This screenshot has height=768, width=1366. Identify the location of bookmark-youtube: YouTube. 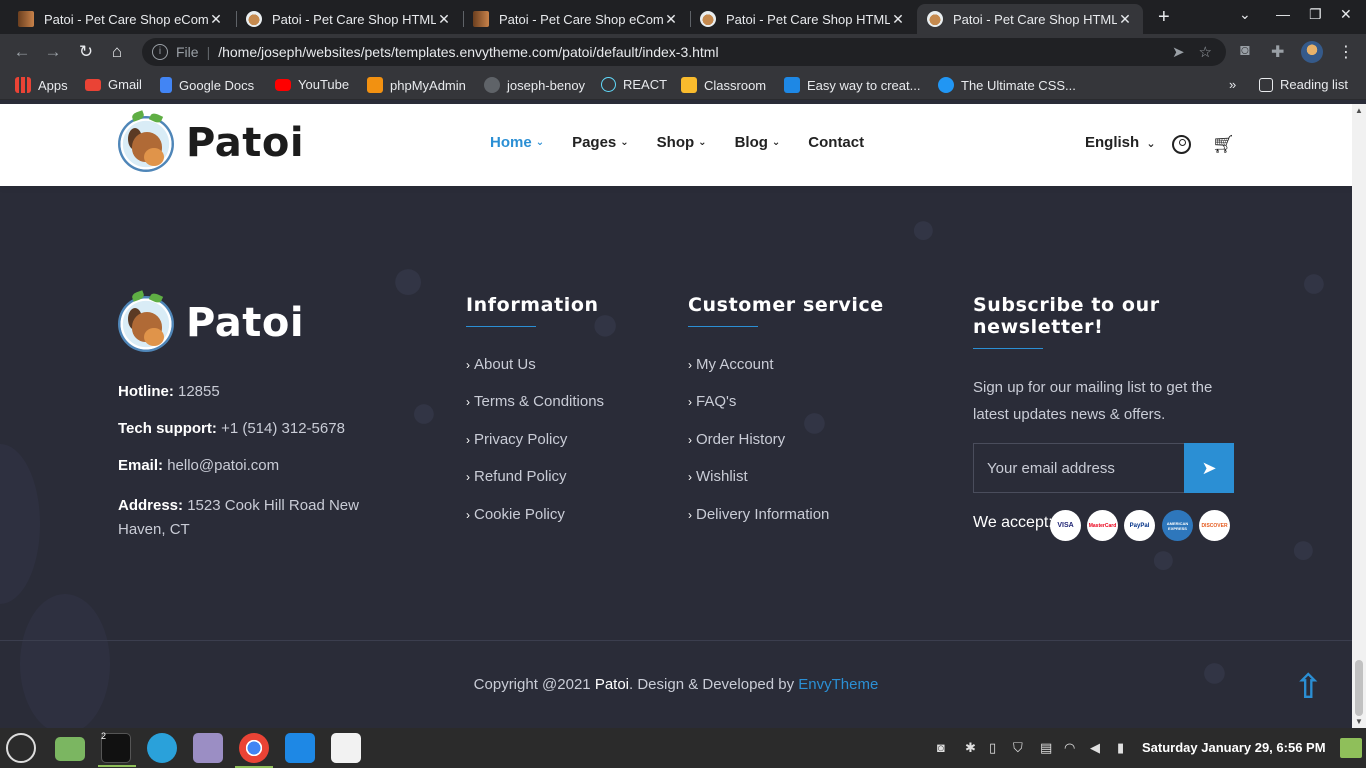
(312, 84).